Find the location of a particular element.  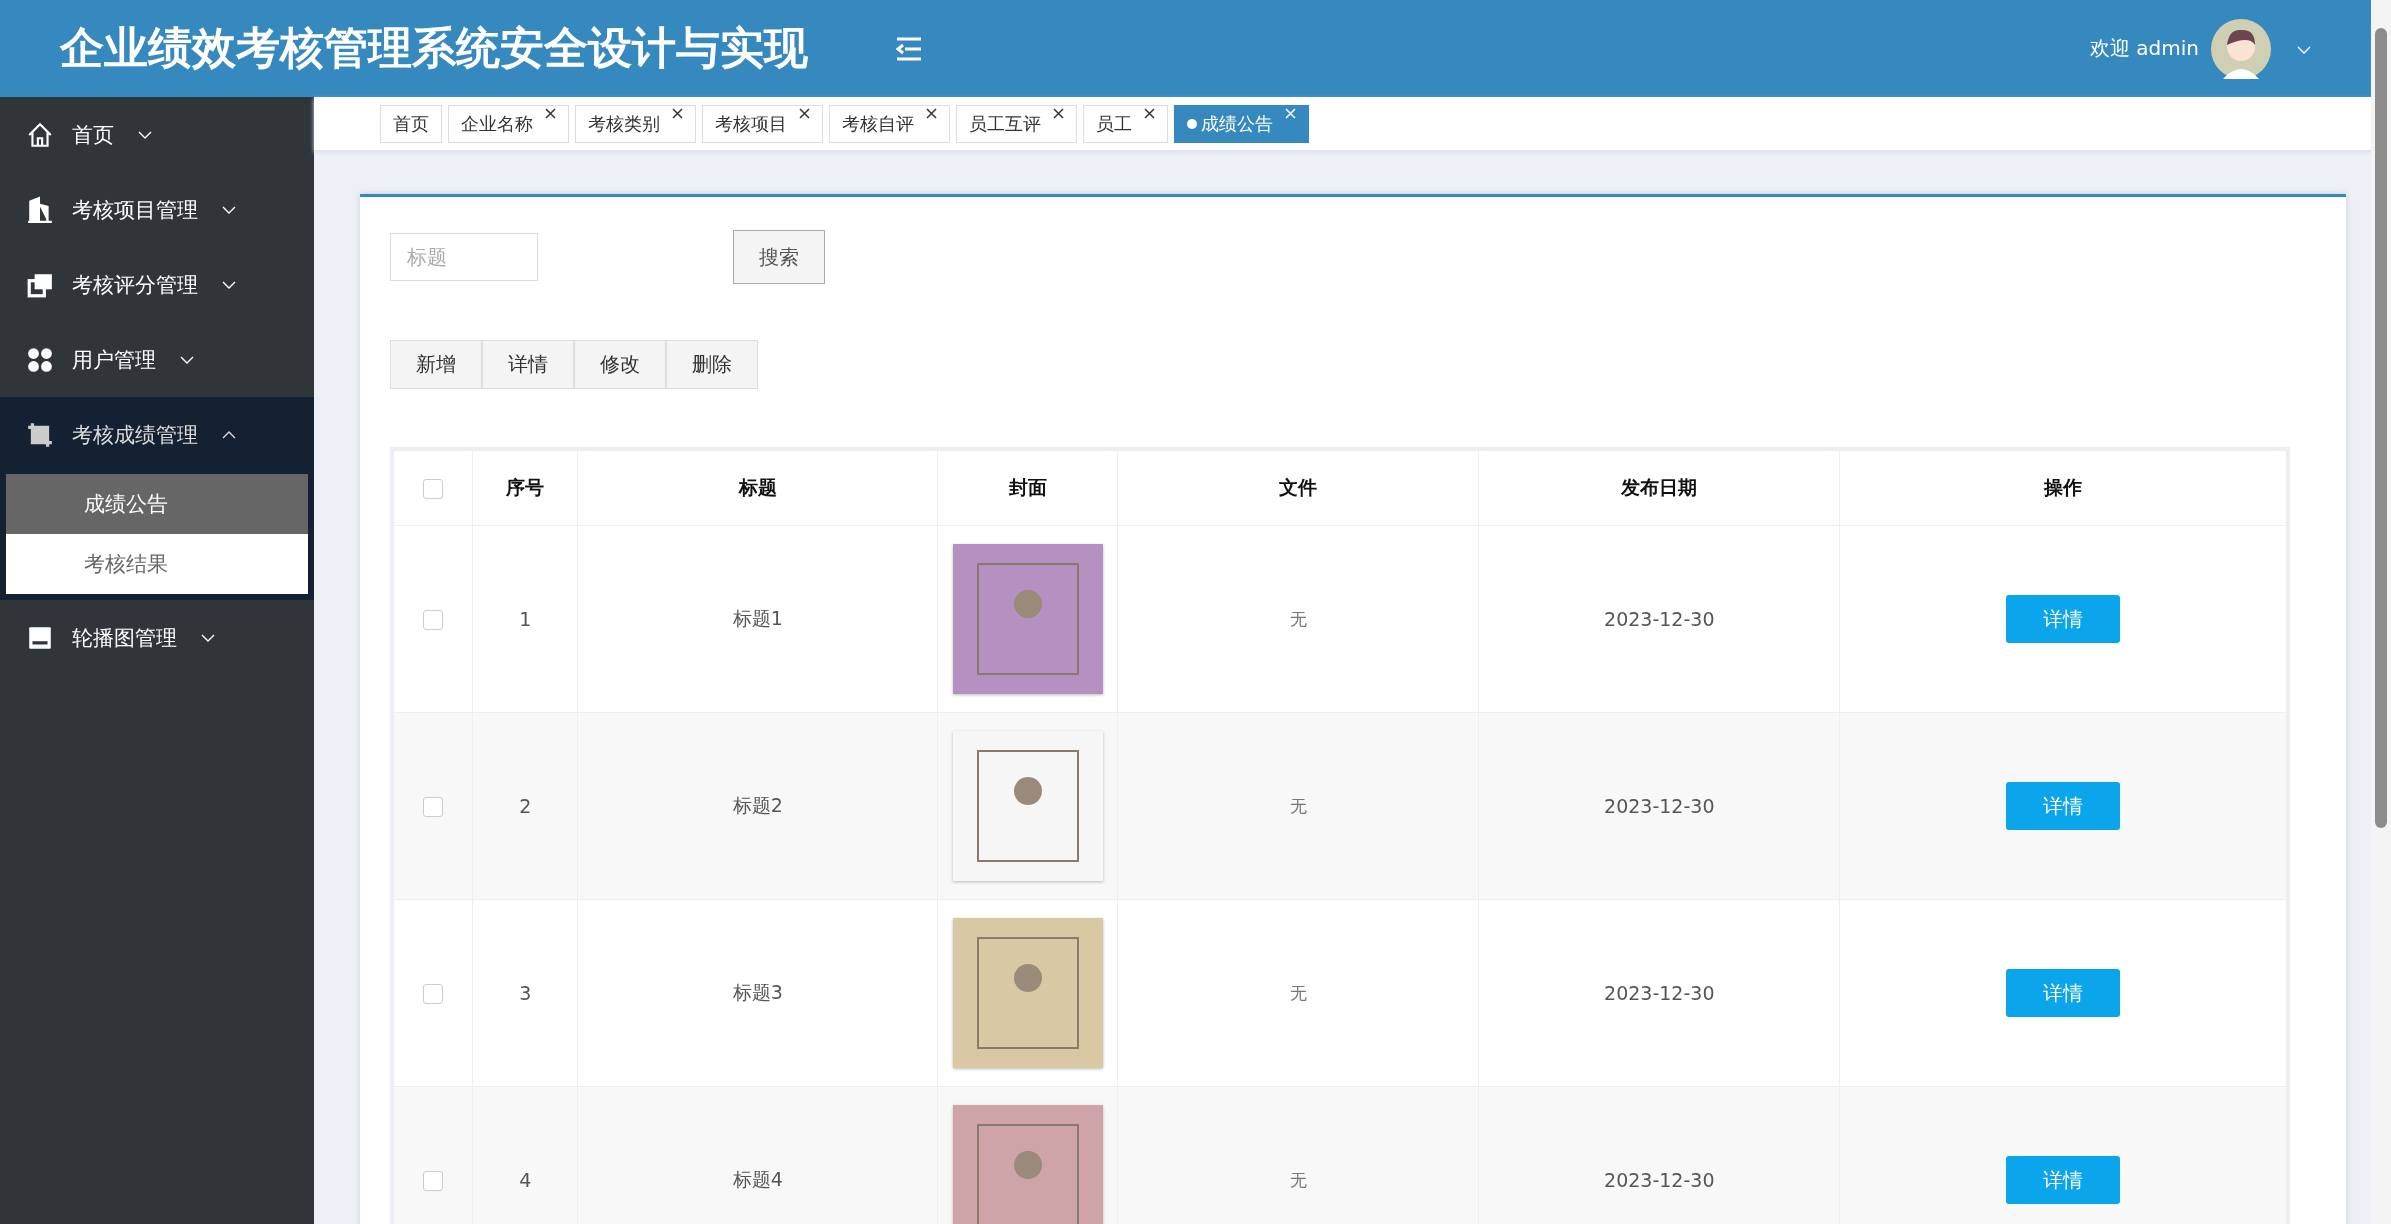

page-tab: 考核项目 is located at coordinates (762, 123).